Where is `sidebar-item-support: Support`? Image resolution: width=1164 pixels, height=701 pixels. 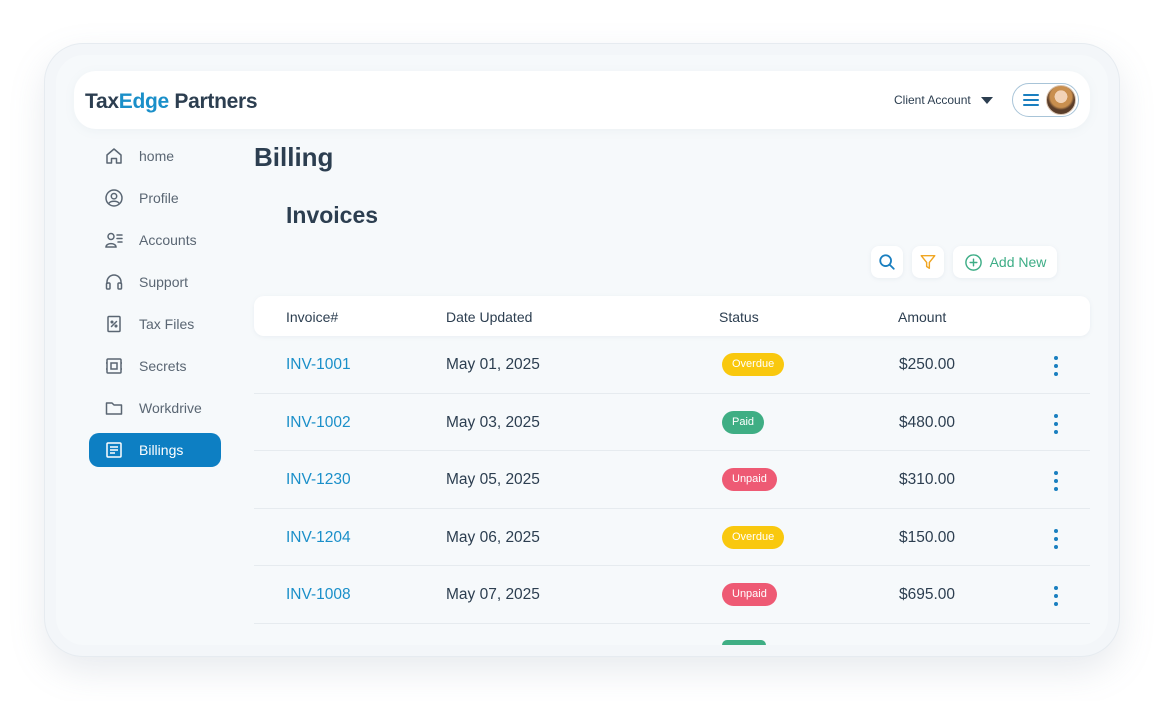
sidebar-item-support: Support is located at coordinates (155, 282).